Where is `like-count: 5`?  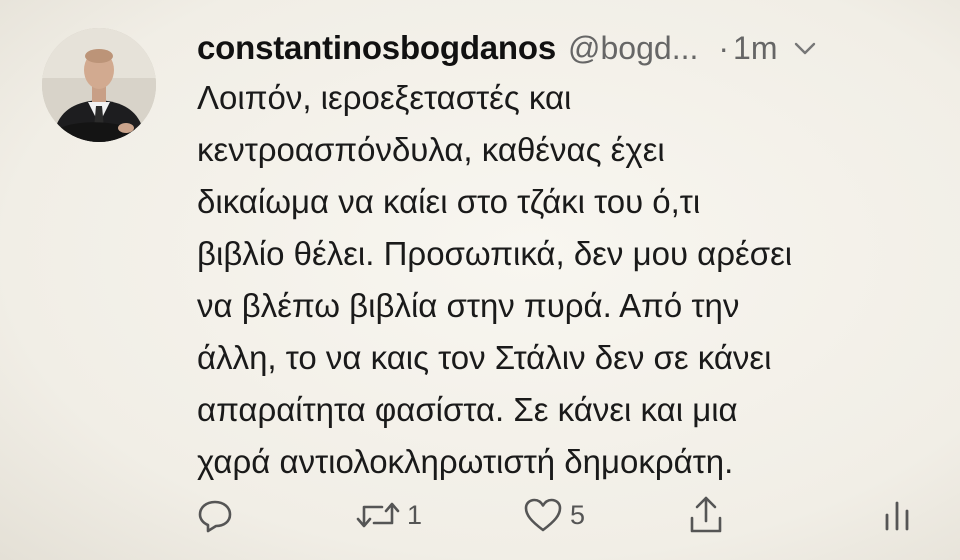
like-count: 5 is located at coordinates (578, 514).